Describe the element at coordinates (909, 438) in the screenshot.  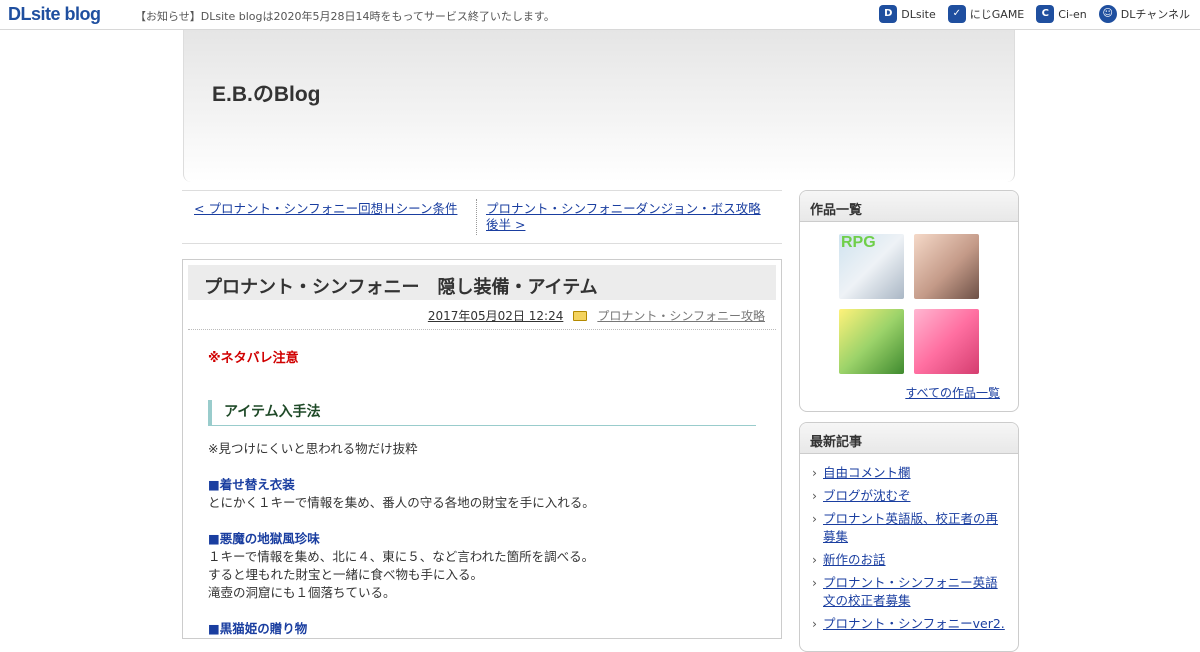
I see `recent-posts-title: 最新記事` at that location.